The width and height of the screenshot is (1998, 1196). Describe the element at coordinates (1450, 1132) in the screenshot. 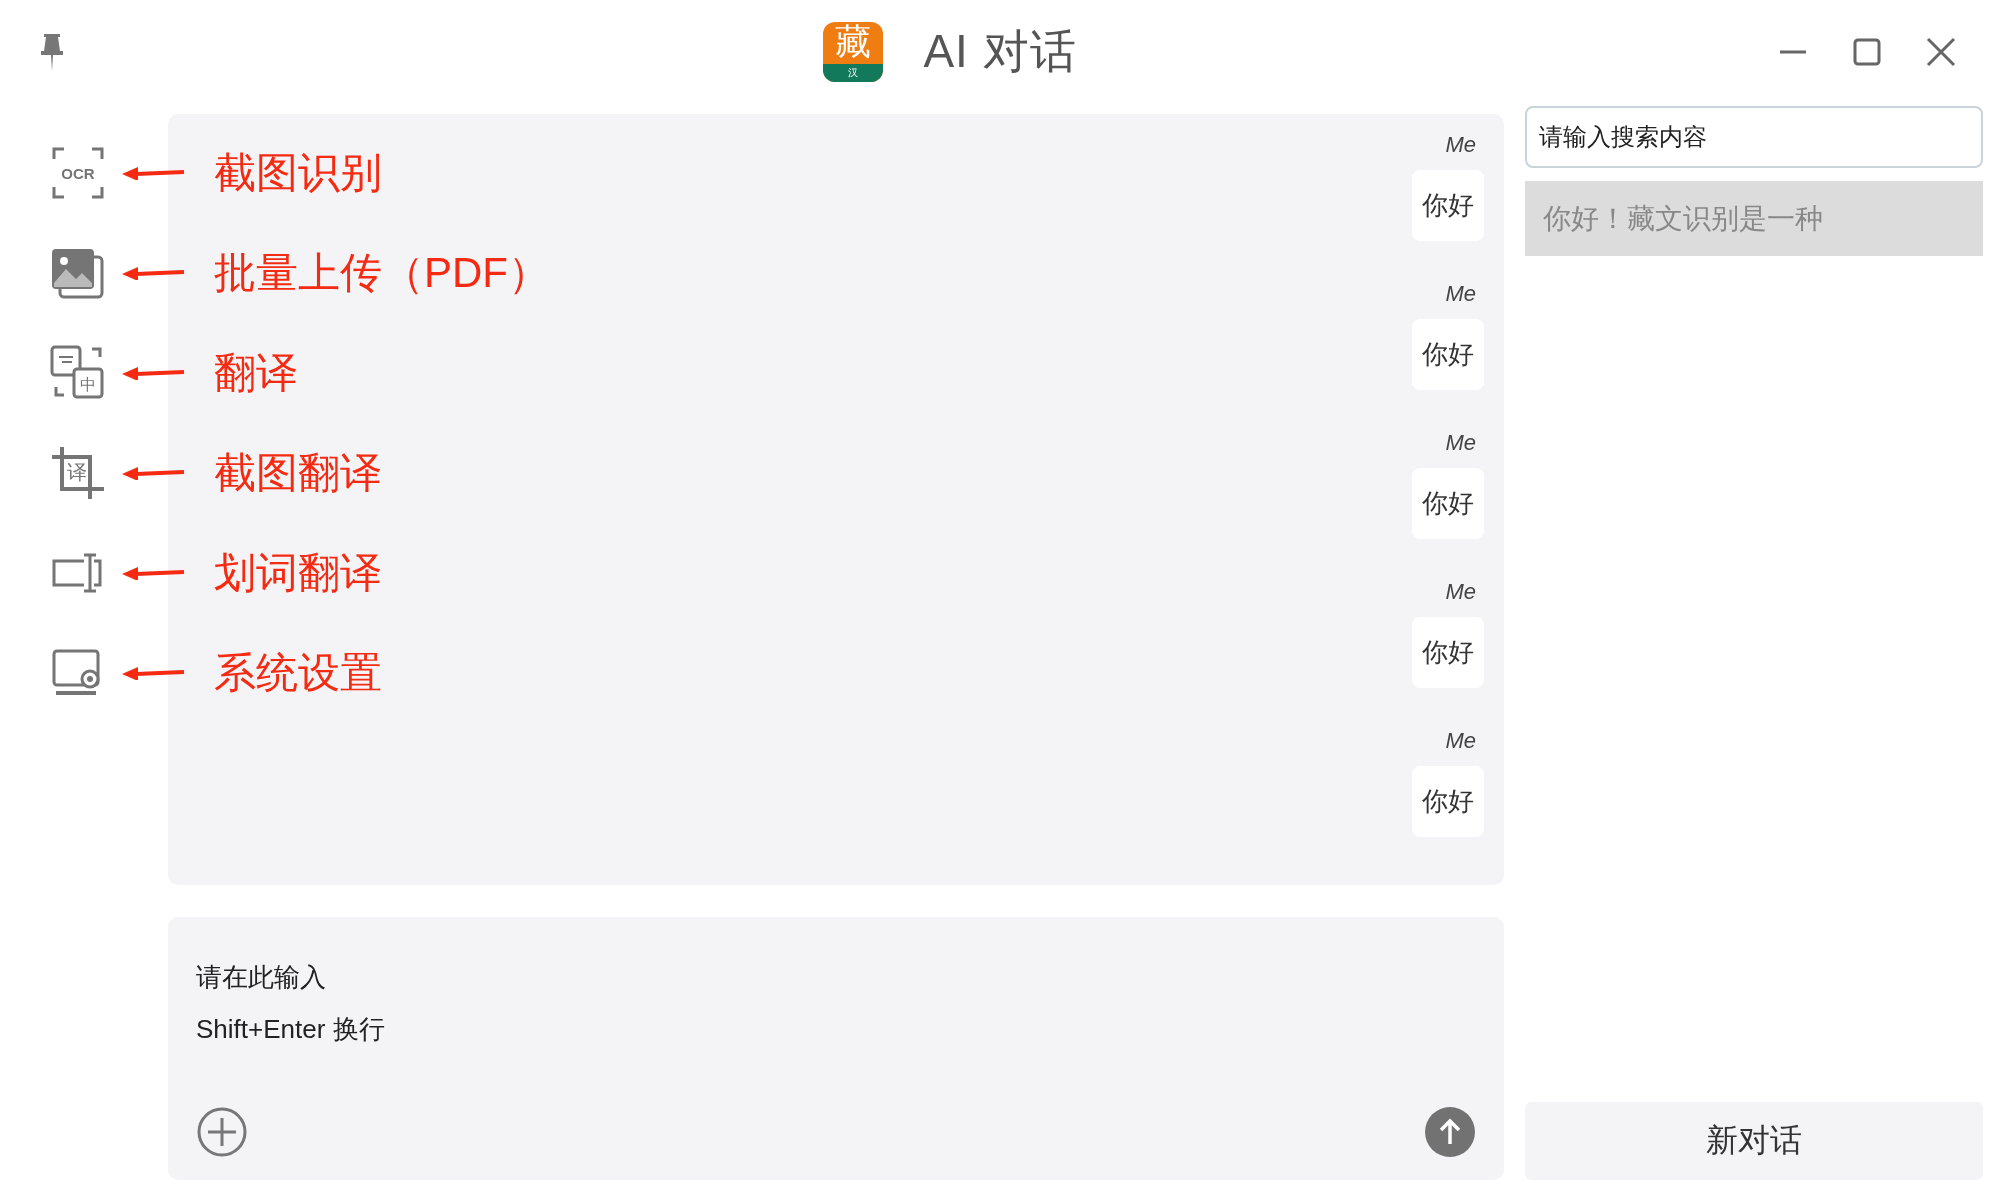

I see `send-icon` at that location.